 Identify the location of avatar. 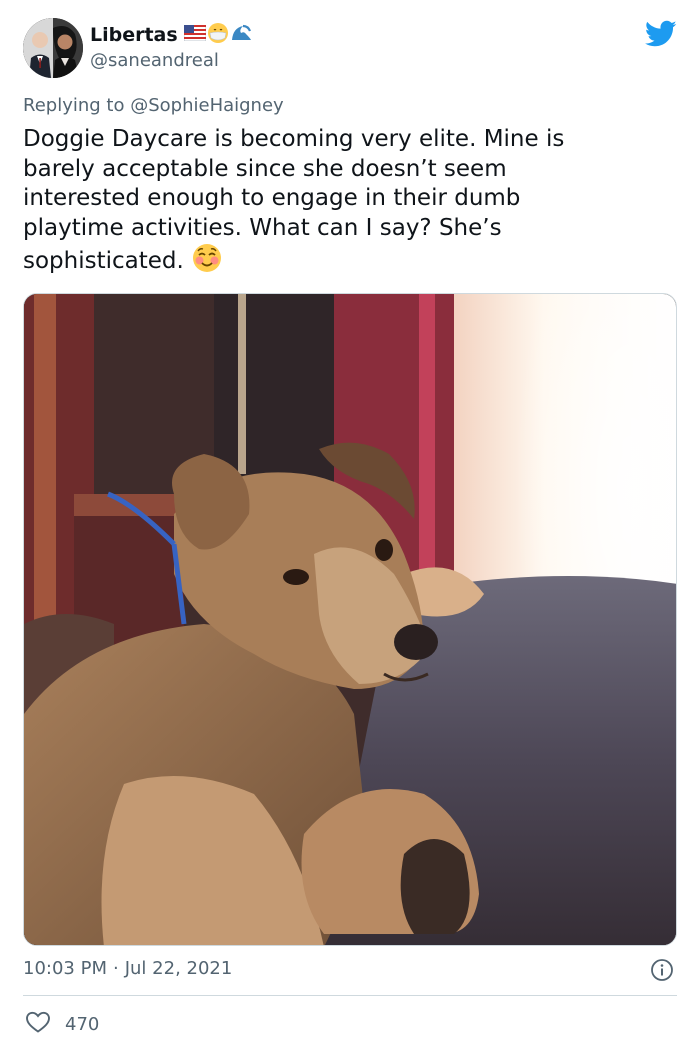
(53, 48).